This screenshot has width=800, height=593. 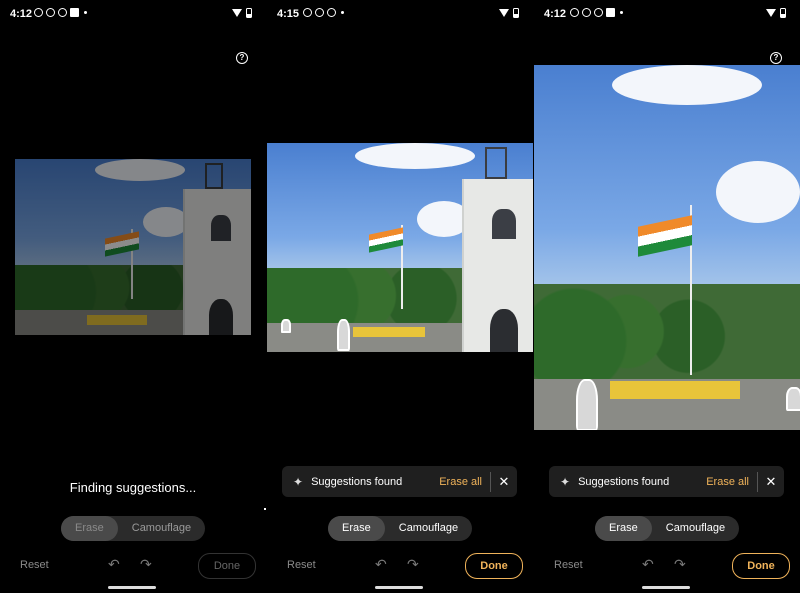 I want to click on clock-tower-building, so click(x=497, y=265).